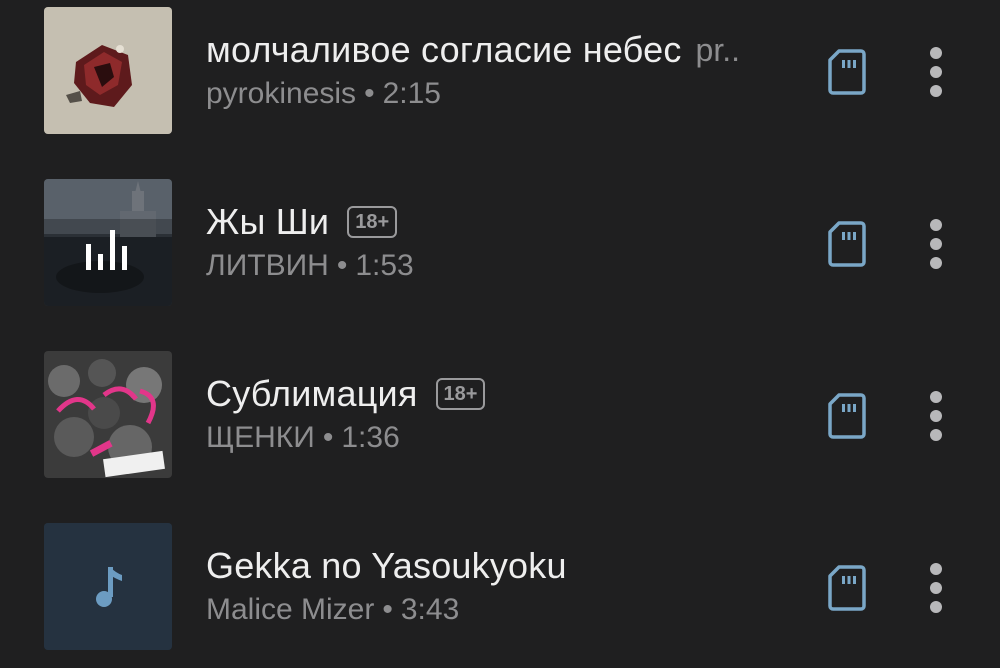 The height and width of the screenshot is (668, 1000). What do you see at coordinates (281, 93) in the screenshot?
I see `track-artist: pyrokinesis` at bounding box center [281, 93].